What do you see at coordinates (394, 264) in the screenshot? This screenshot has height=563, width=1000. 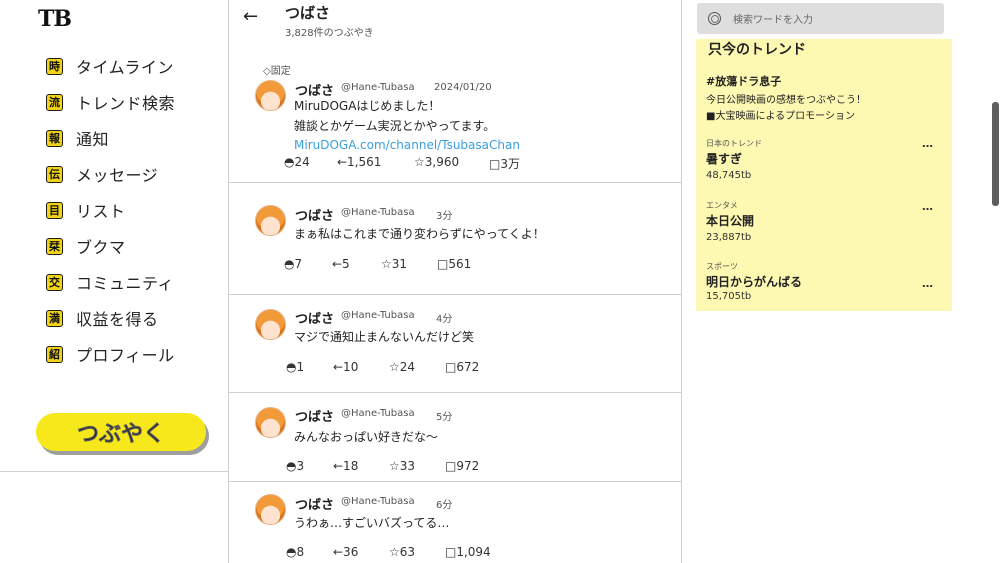 I see `like-count: ☆31` at bounding box center [394, 264].